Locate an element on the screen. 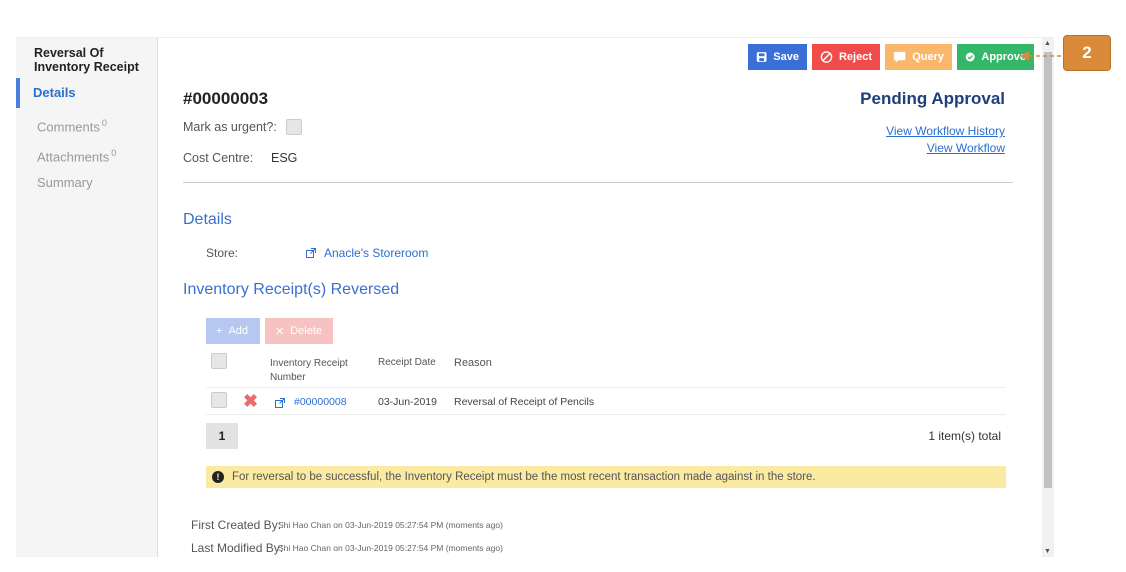 Image resolution: width=1126 pixels, height=572 pixels. sidebar-title-line1: Reversal Of is located at coordinates (69, 53).